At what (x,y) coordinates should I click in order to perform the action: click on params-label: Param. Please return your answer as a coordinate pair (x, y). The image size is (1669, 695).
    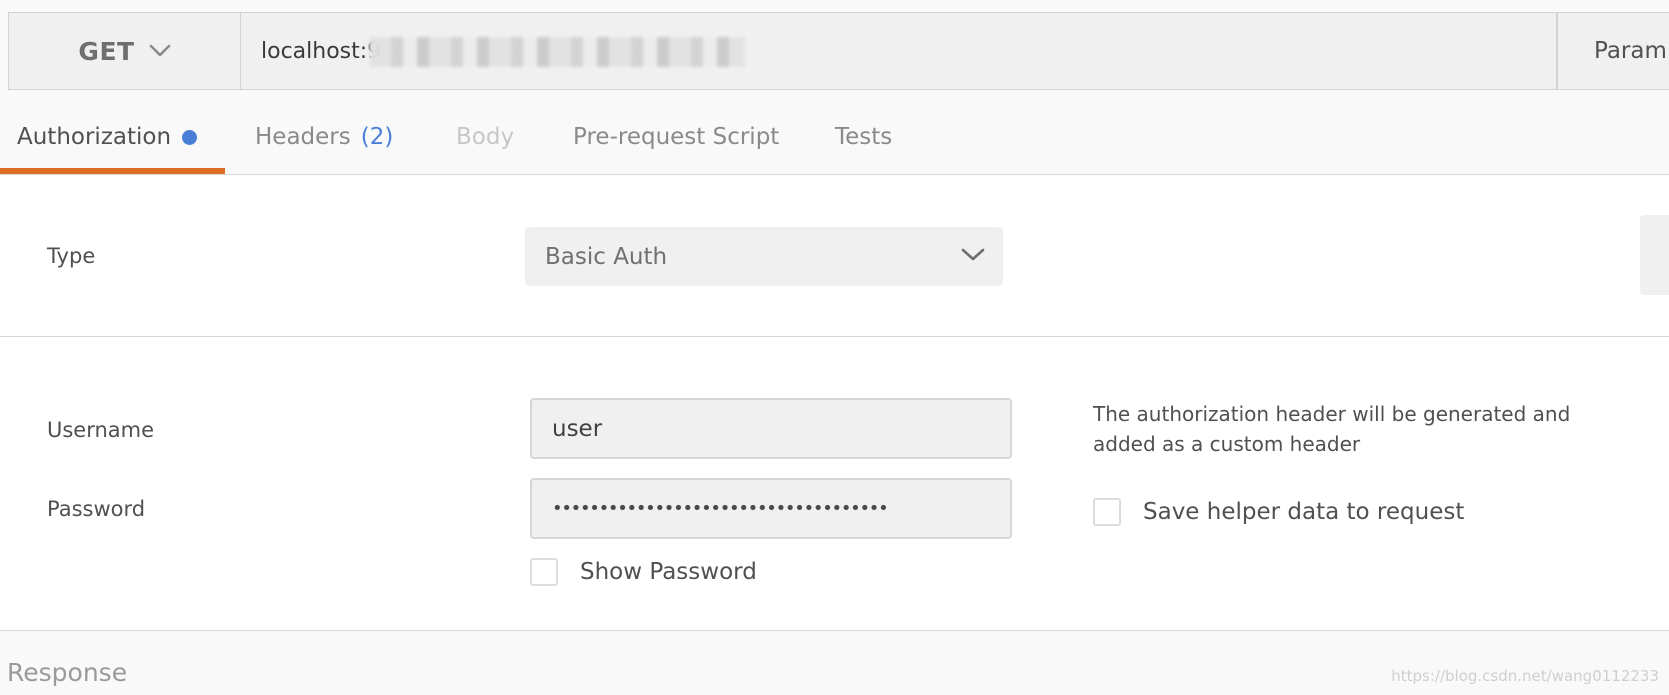
    Looking at the image, I should click on (1630, 51).